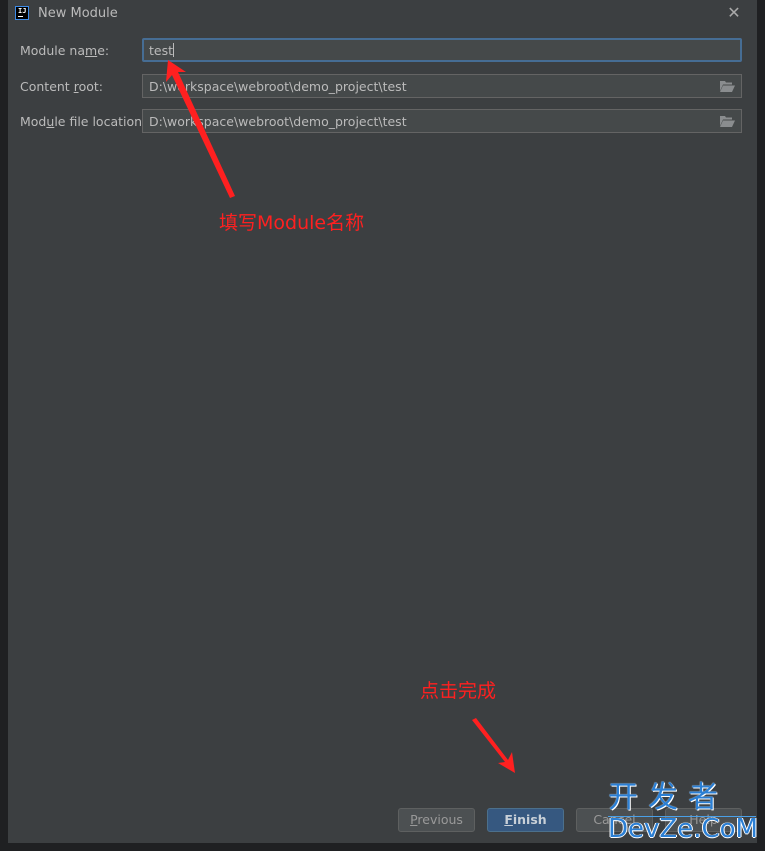  What do you see at coordinates (529, 819) in the screenshot?
I see `button-label: inish` at bounding box center [529, 819].